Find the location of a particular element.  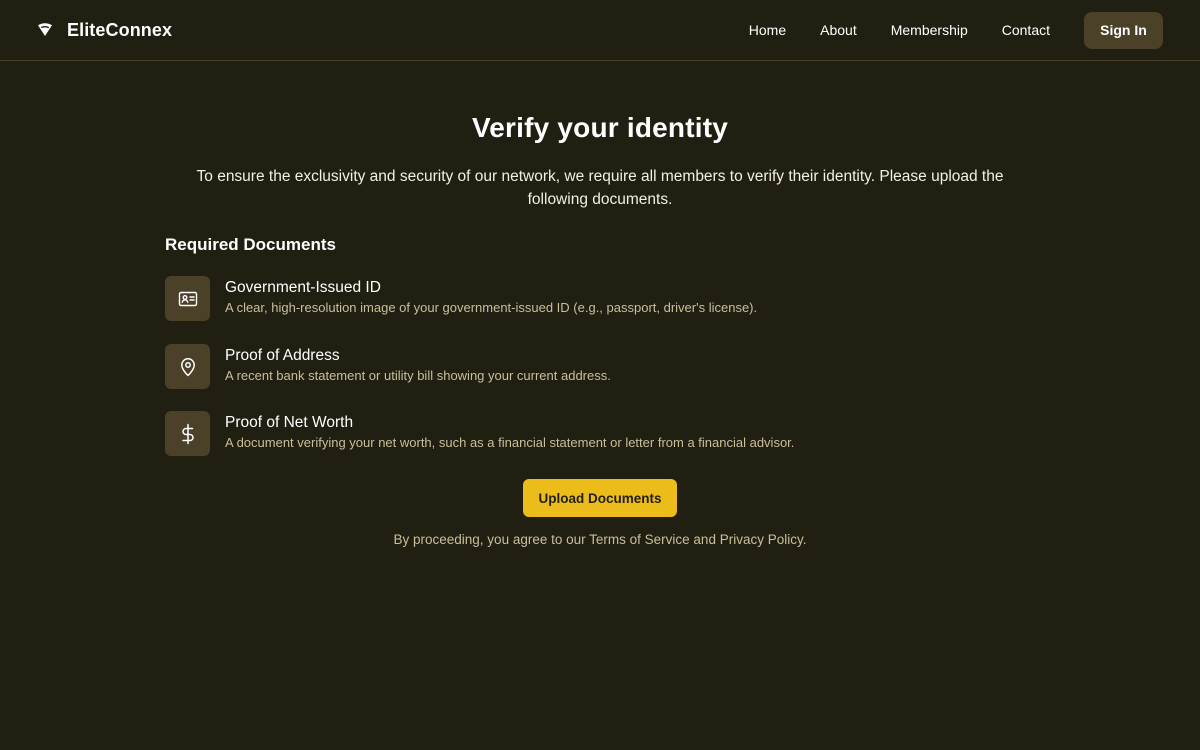

brand: EliteConnex is located at coordinates (104, 30).